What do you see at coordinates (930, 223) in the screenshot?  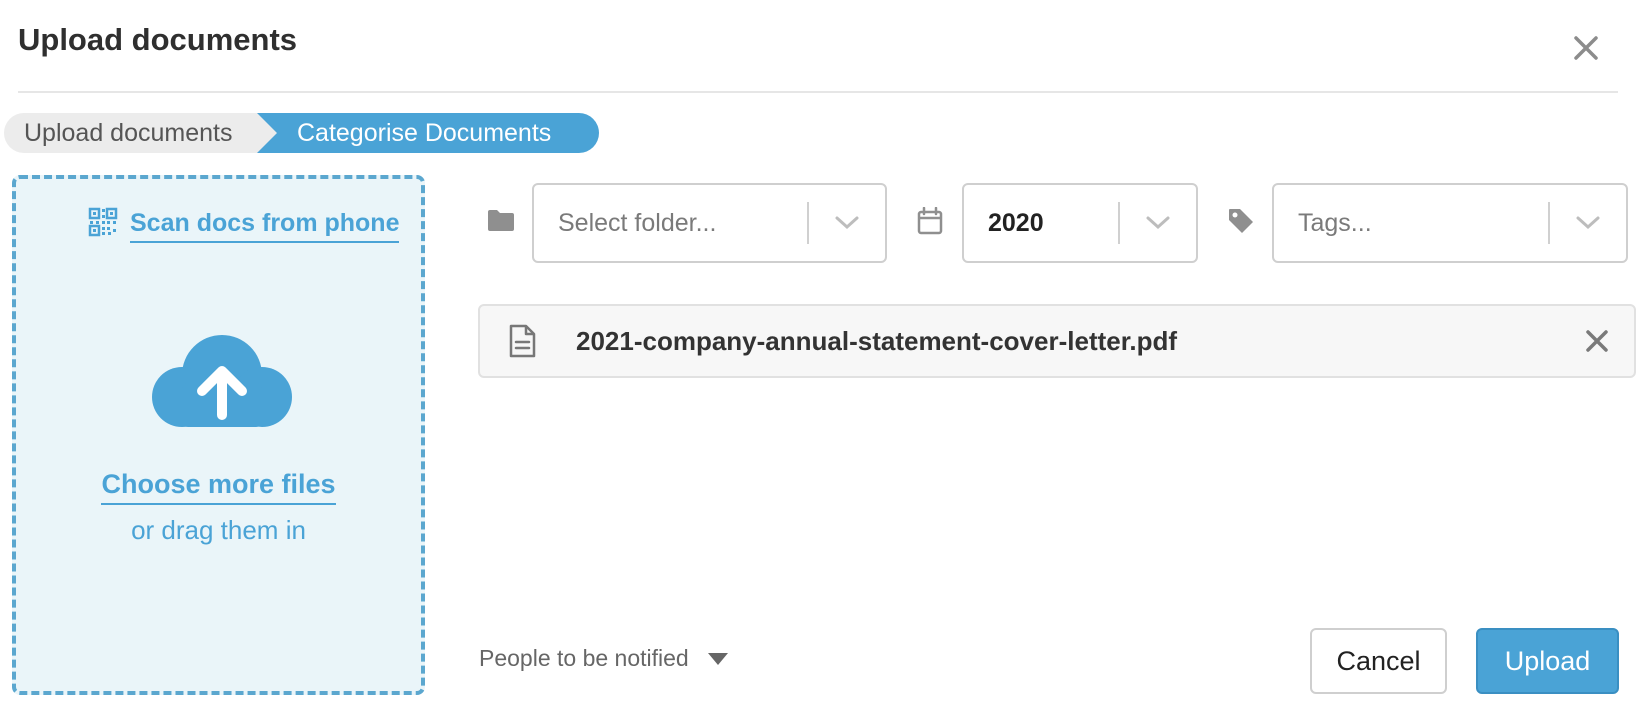 I see `calendar-icon` at bounding box center [930, 223].